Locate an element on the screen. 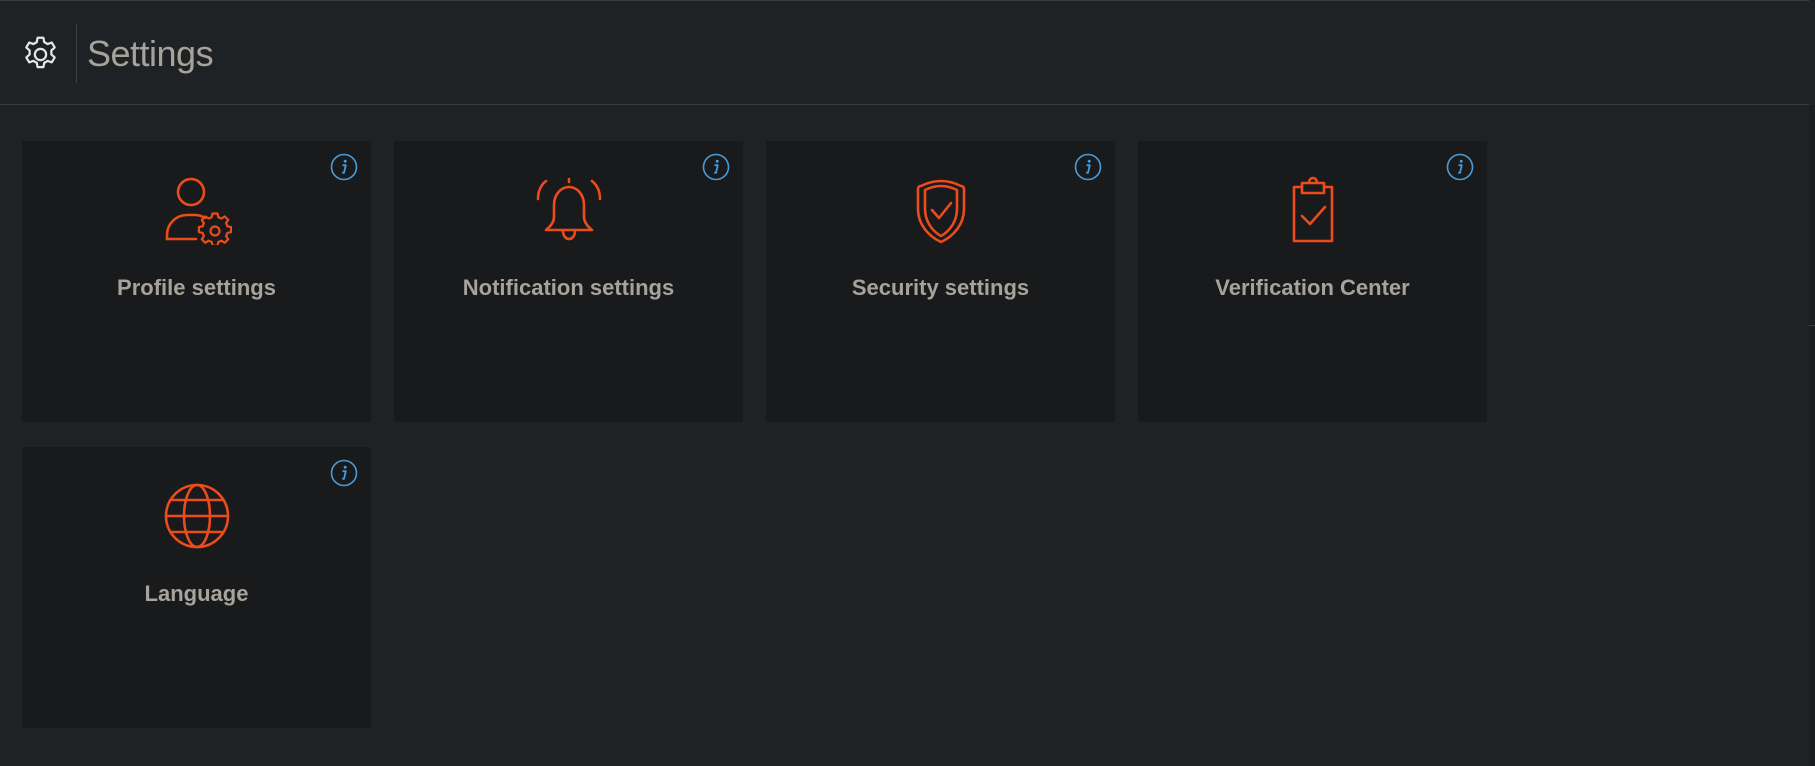 Image resolution: width=1815 pixels, height=766 pixels. page-header: Settings is located at coordinates (904, 52).